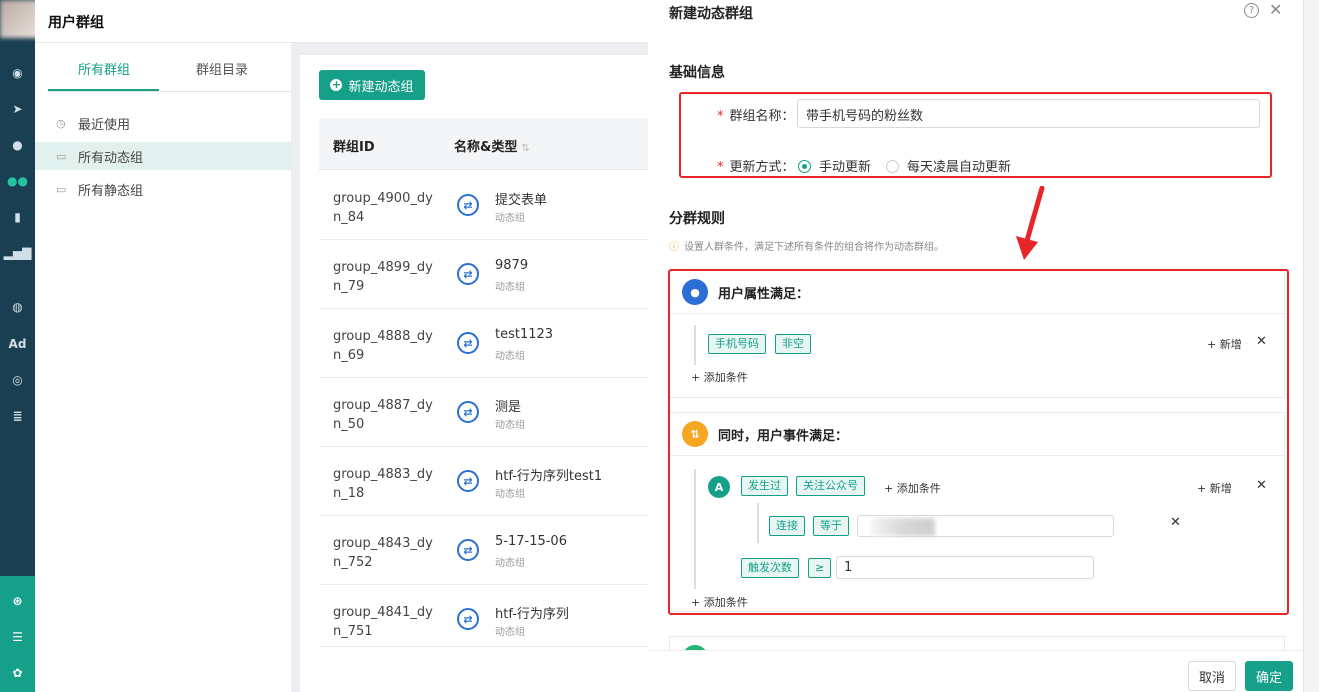 This screenshot has height=692, width=1319. Describe the element at coordinates (711, 14) in the screenshot. I see `drawer-title: 新建动态群组` at that location.